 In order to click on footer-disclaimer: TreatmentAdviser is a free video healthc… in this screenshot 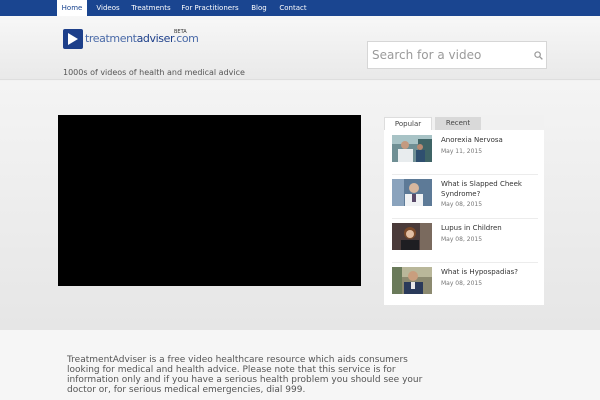, I will do `click(245, 375)`.